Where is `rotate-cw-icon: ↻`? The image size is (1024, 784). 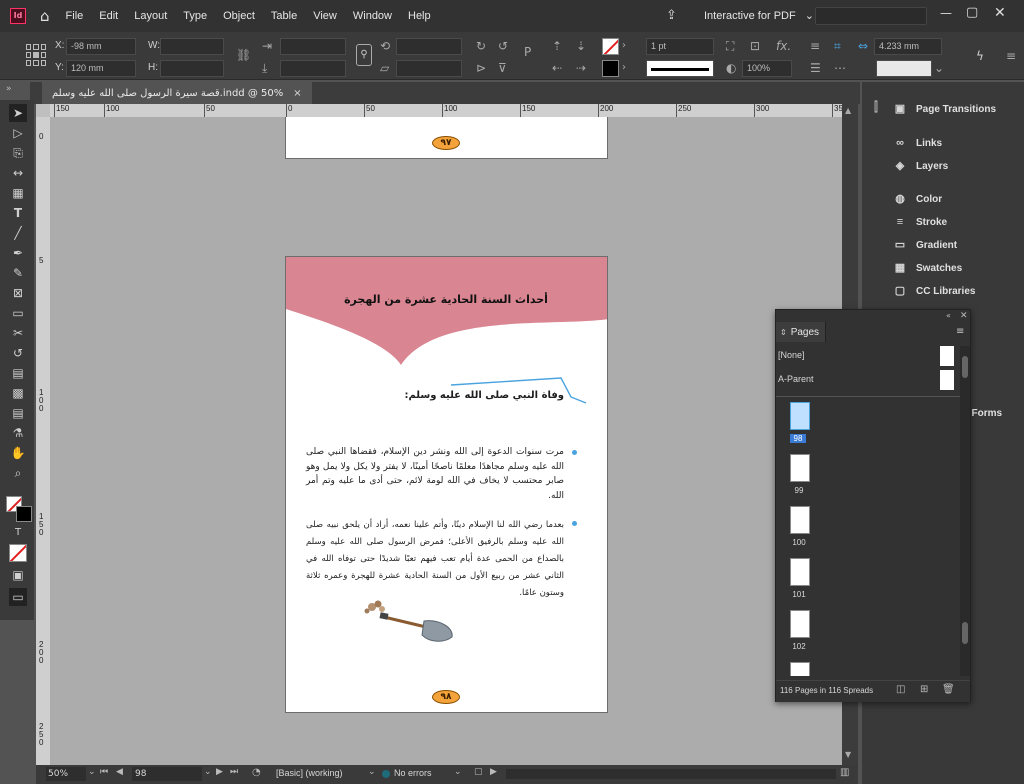 rotate-cw-icon: ↻ is located at coordinates (481, 46).